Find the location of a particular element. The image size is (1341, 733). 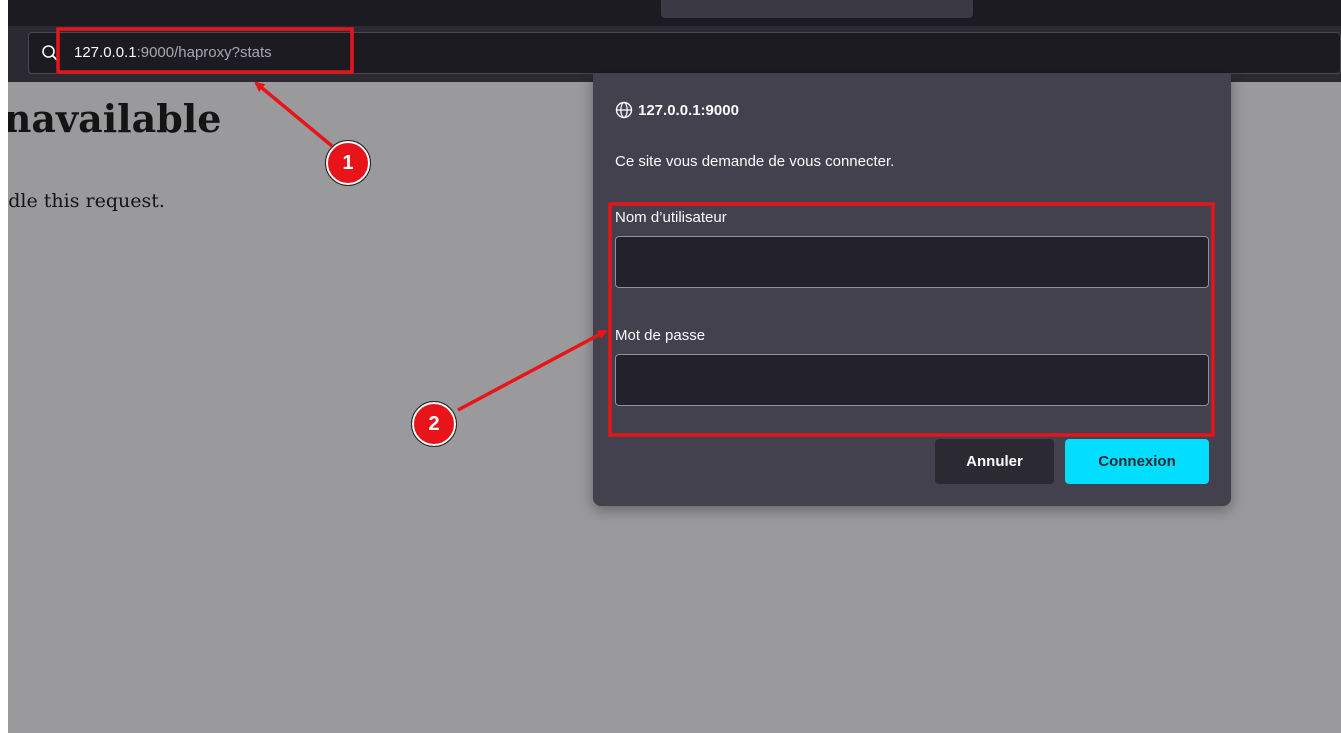

username-field is located at coordinates (912, 262).